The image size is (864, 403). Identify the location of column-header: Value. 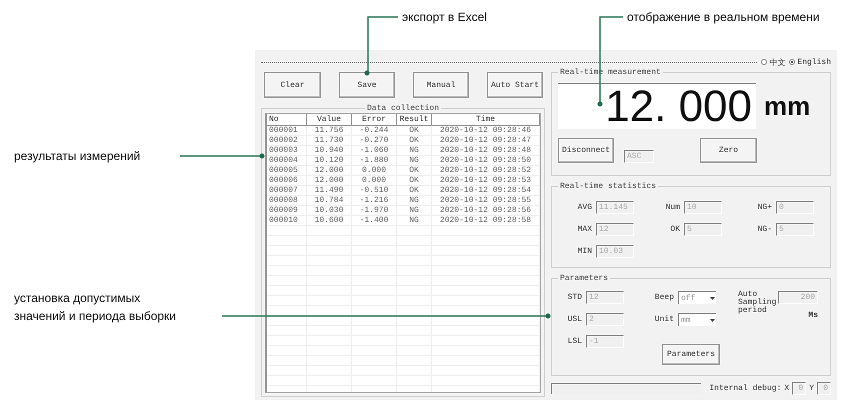
(329, 119).